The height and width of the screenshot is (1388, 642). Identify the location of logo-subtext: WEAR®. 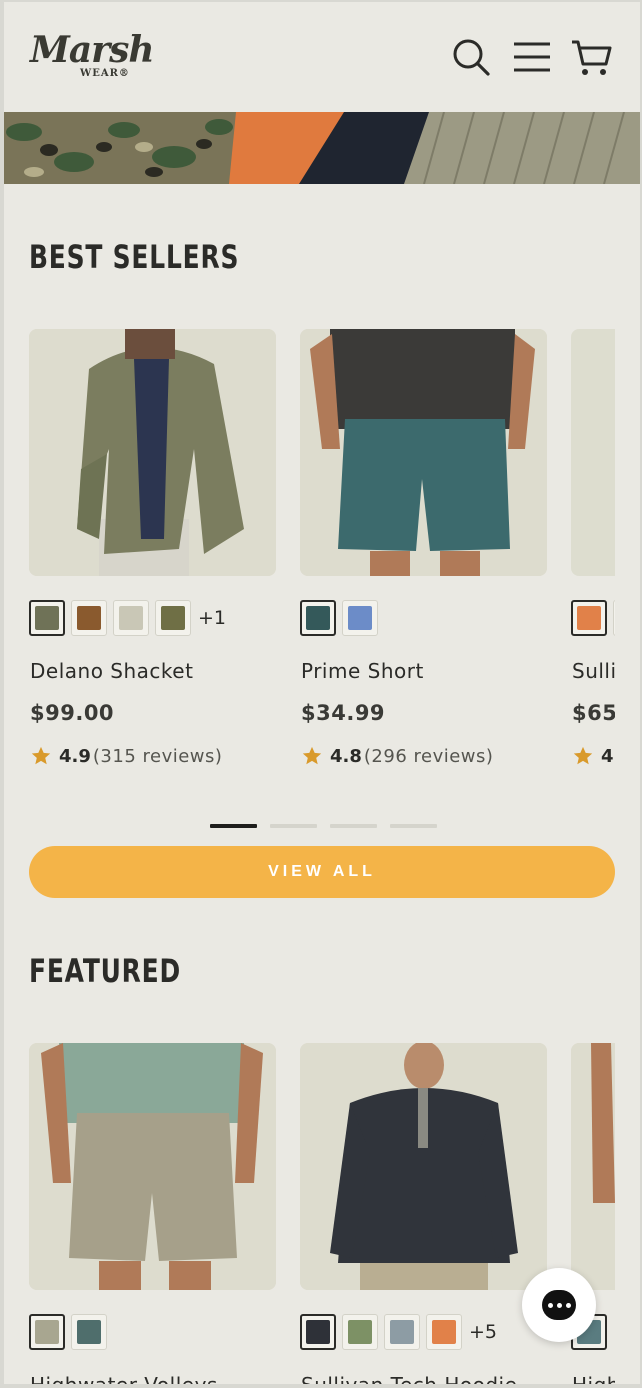
(105, 73).